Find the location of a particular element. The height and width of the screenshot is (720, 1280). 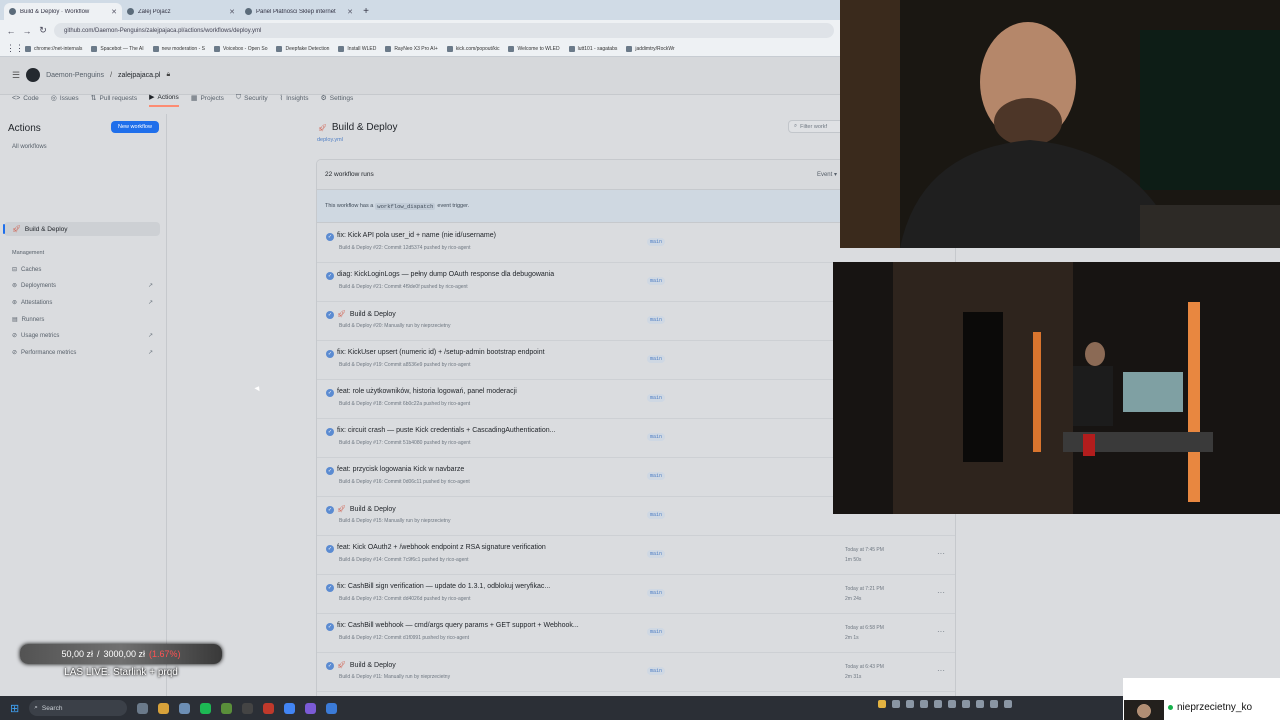

bookmark-item: Deepfake Detection is located at coordinates (302, 48).